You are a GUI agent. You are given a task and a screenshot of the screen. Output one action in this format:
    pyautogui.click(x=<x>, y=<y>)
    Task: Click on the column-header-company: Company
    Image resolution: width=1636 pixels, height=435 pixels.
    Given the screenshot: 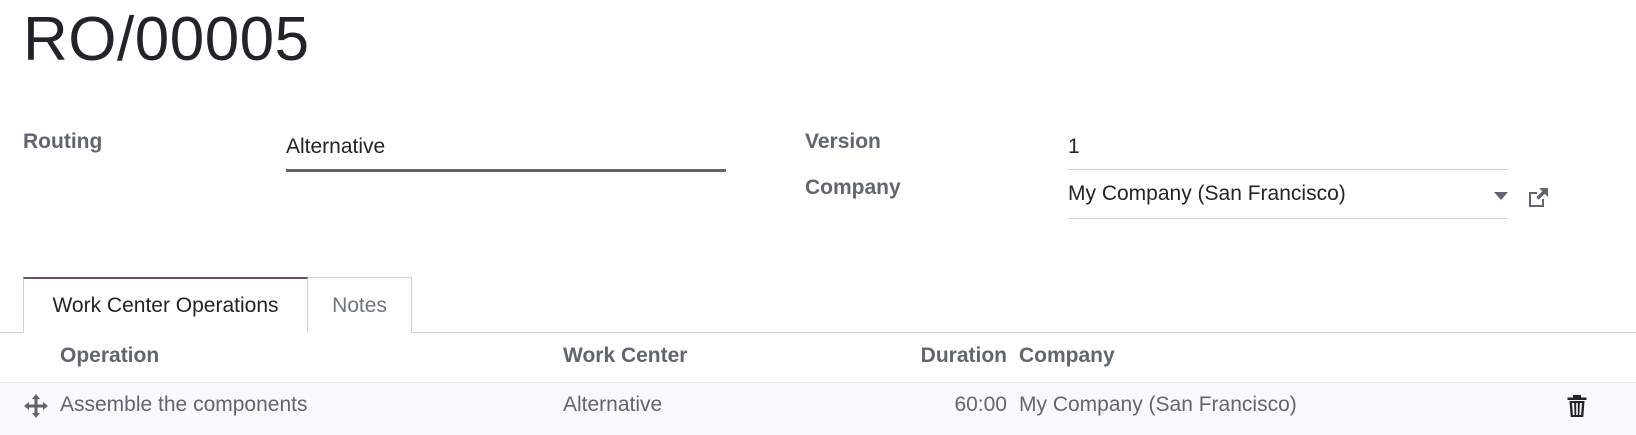 What is the action you would take?
    pyautogui.click(x=1067, y=356)
    